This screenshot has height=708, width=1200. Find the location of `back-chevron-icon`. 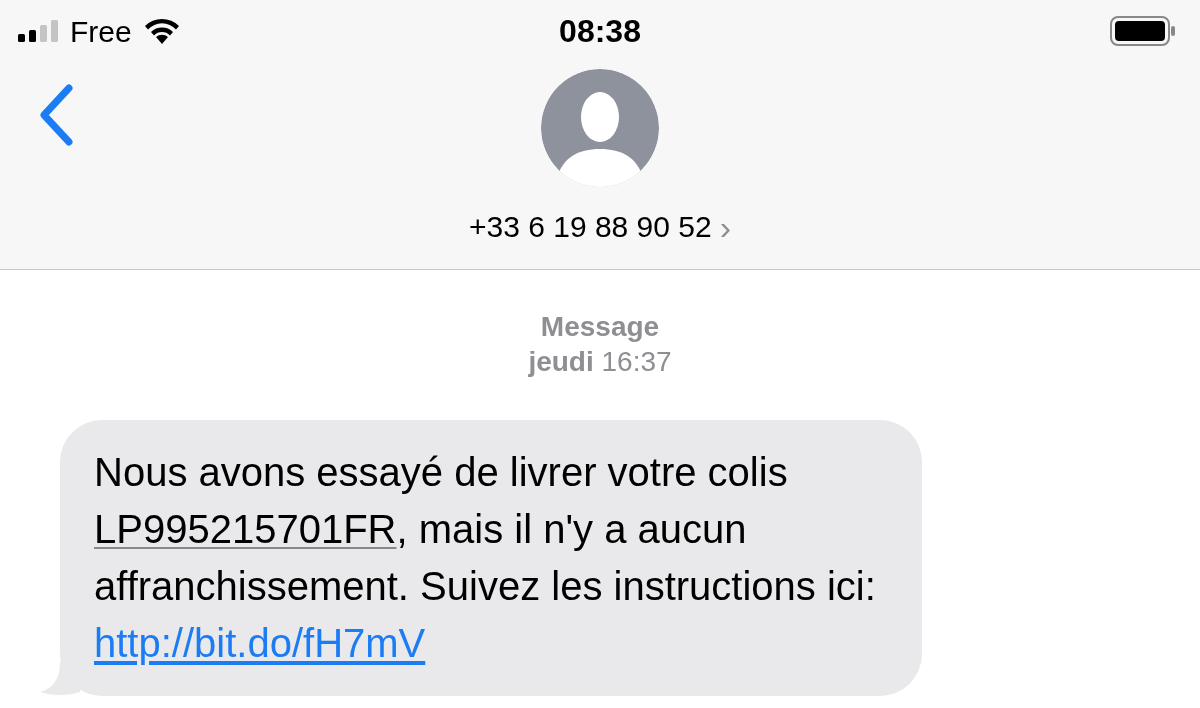

back-chevron-icon is located at coordinates (56, 115).